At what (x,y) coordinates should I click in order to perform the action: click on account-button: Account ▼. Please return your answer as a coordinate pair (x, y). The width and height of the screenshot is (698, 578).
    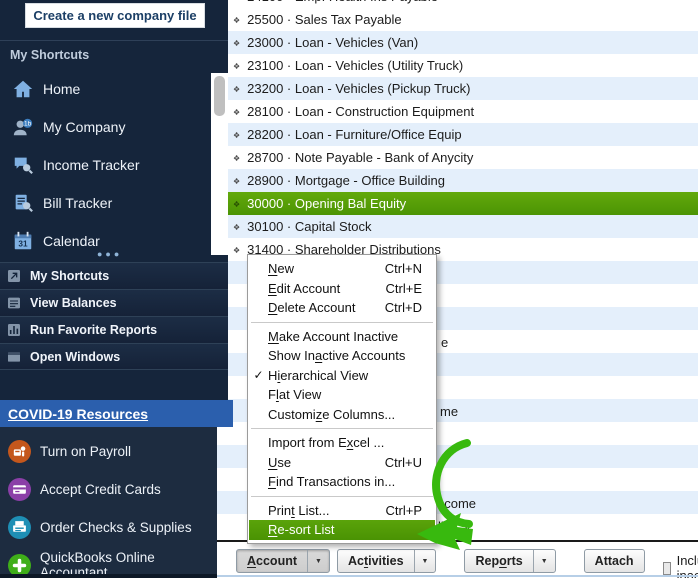
    Looking at the image, I should click on (283, 561).